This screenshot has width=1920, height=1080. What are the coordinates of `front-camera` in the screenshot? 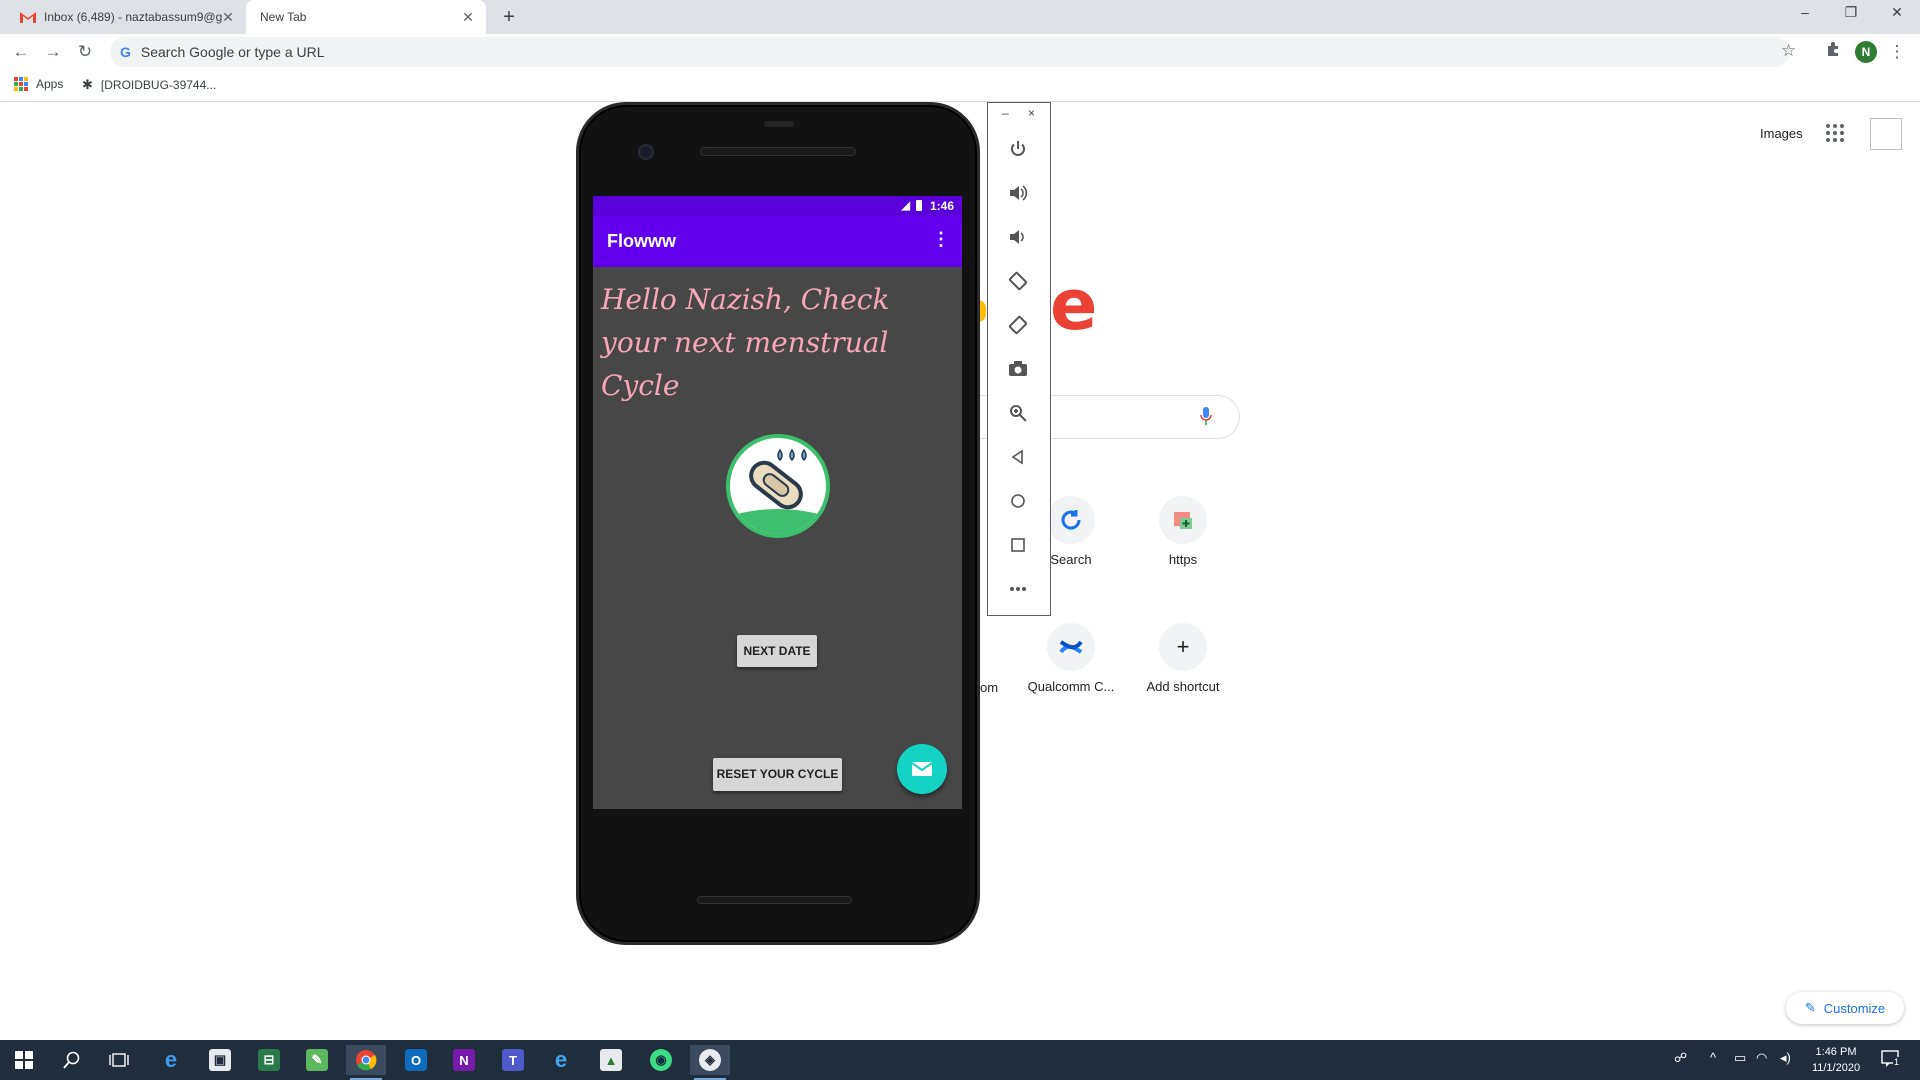 It's located at (646, 152).